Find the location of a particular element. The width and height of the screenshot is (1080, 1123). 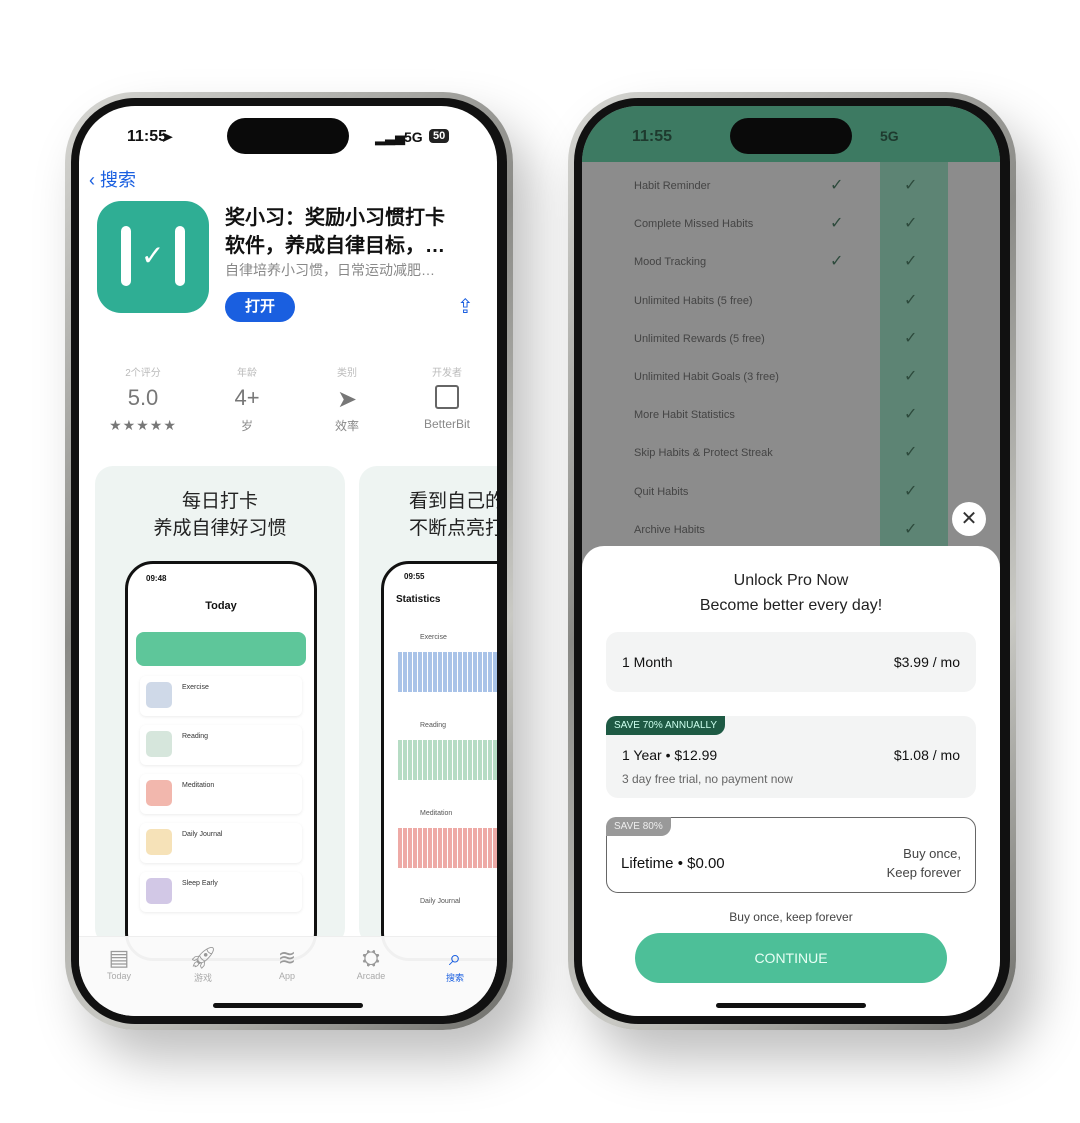

feature-label: Skip Habits & Protect Streak is located at coordinates (703, 453).